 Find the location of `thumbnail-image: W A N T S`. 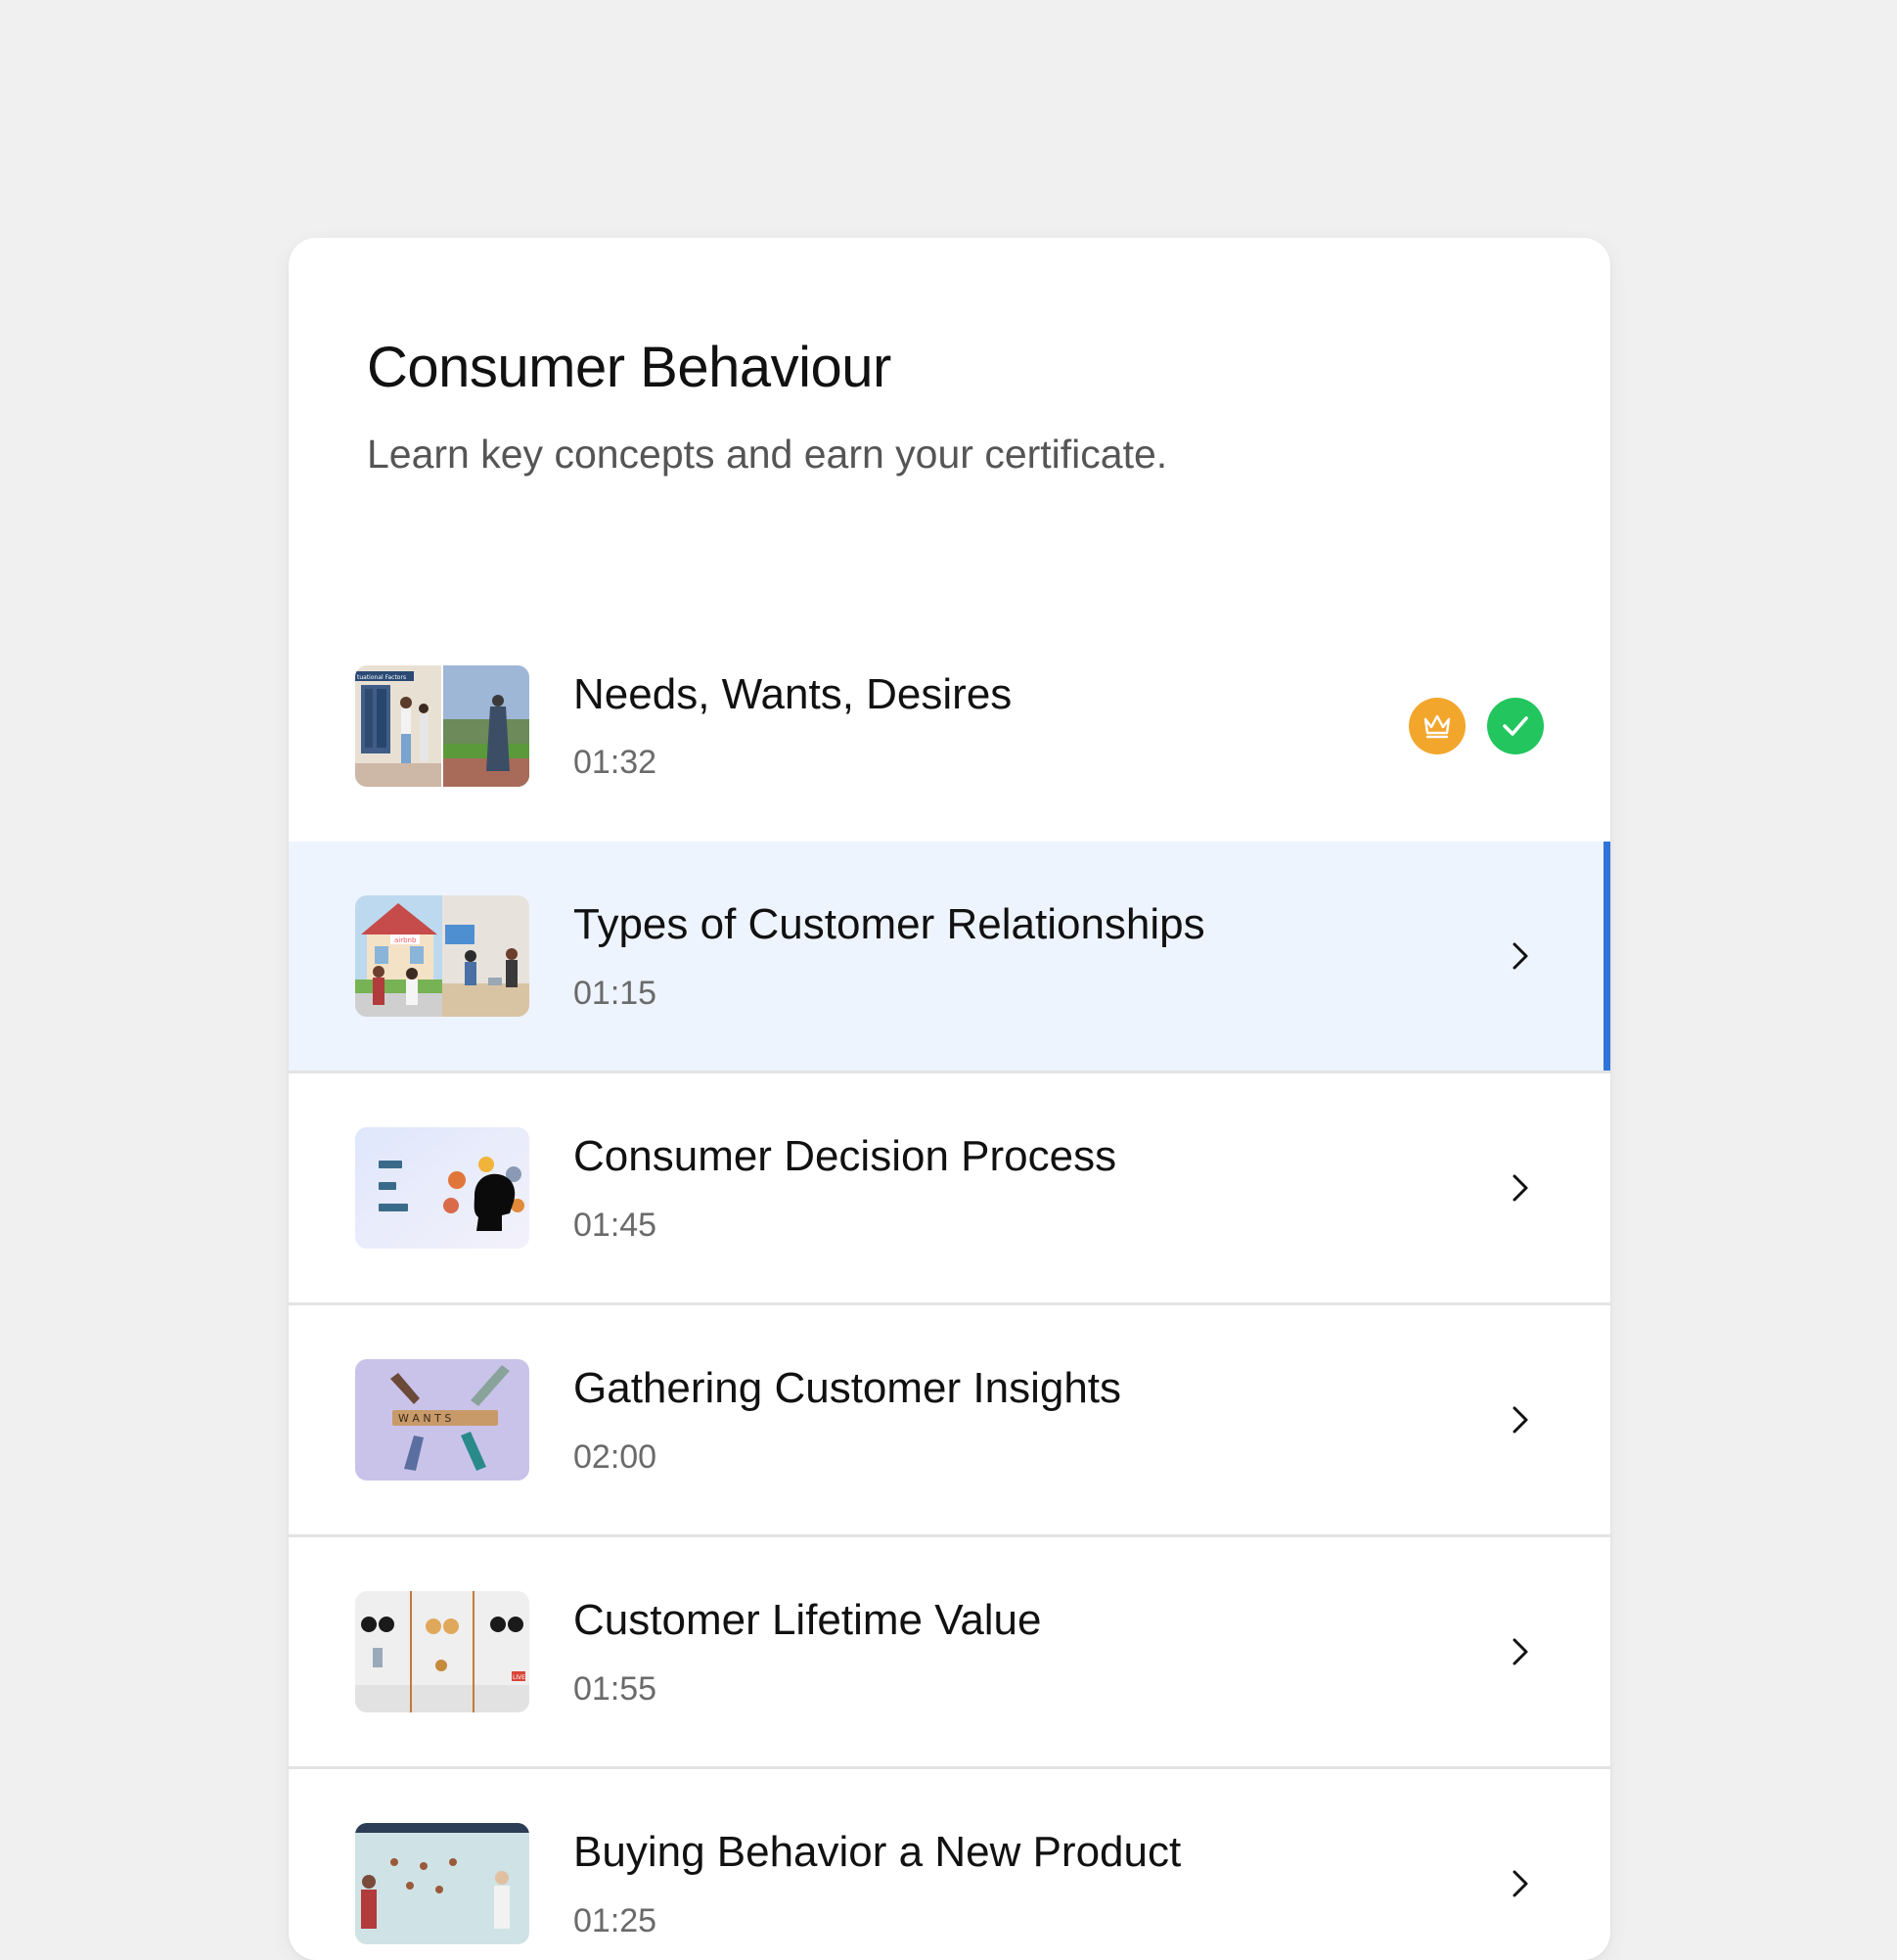

thumbnail-image: W A N T S is located at coordinates (442, 1420).